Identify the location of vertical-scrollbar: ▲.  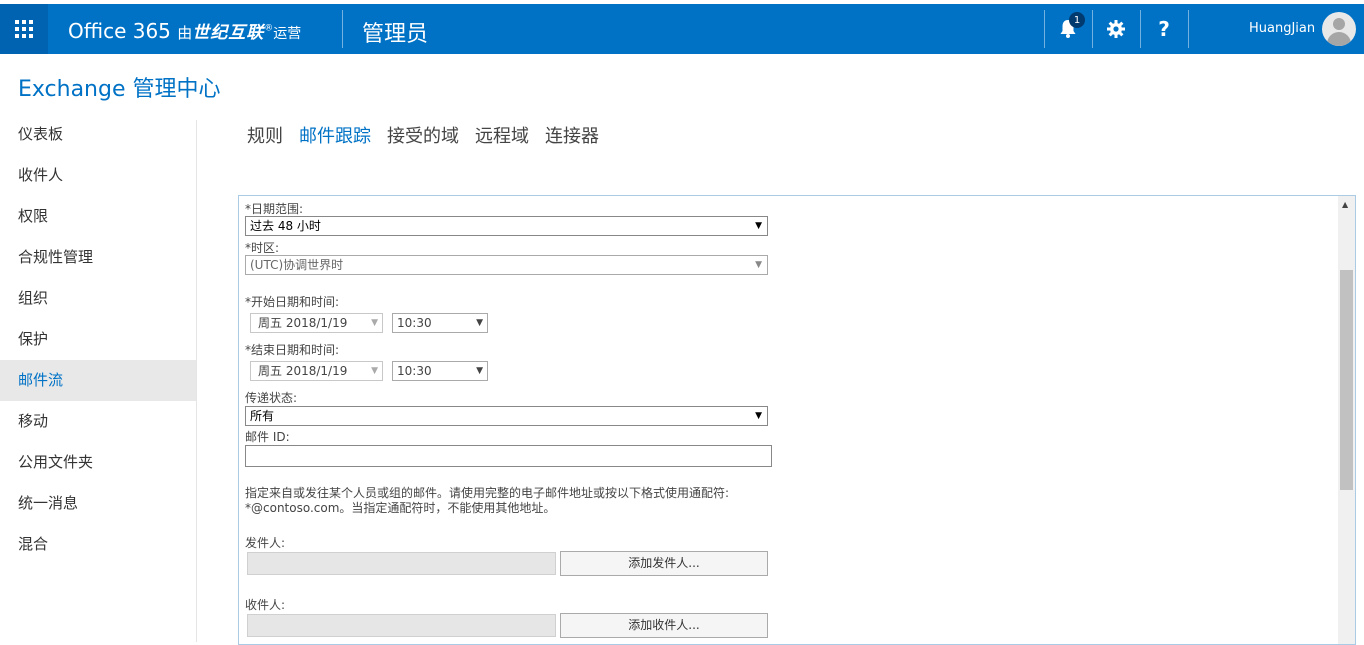
(1346, 420).